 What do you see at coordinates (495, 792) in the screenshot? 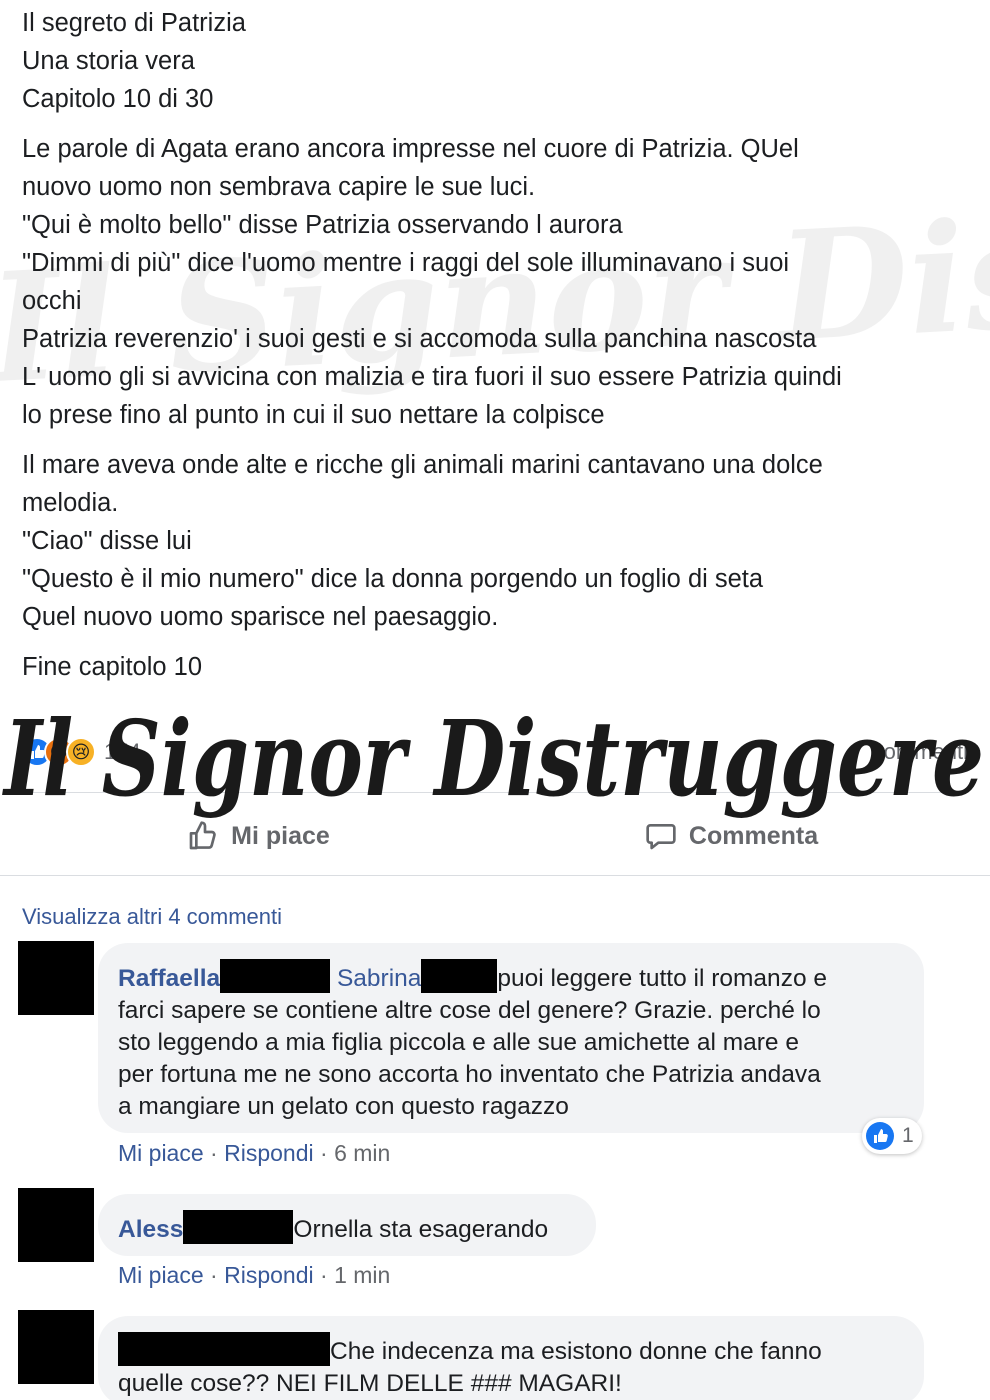
I see `divider` at bounding box center [495, 792].